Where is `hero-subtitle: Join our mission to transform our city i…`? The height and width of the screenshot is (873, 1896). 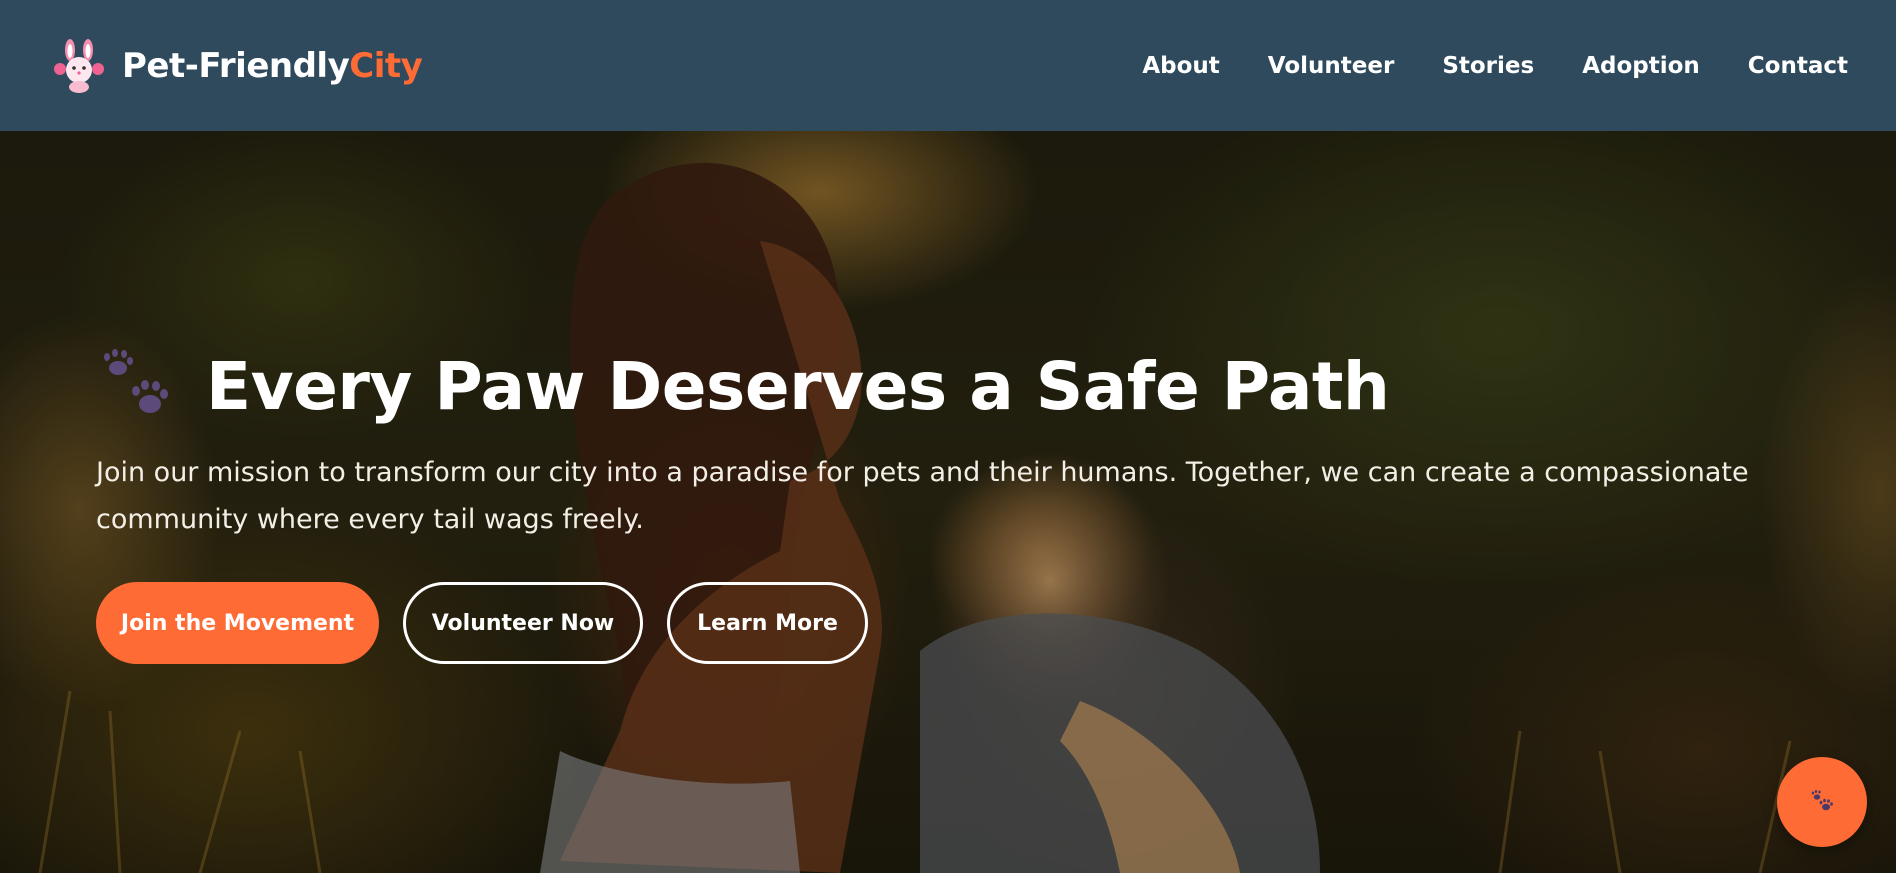 hero-subtitle: Join our mission to transform our city i… is located at coordinates (922, 496).